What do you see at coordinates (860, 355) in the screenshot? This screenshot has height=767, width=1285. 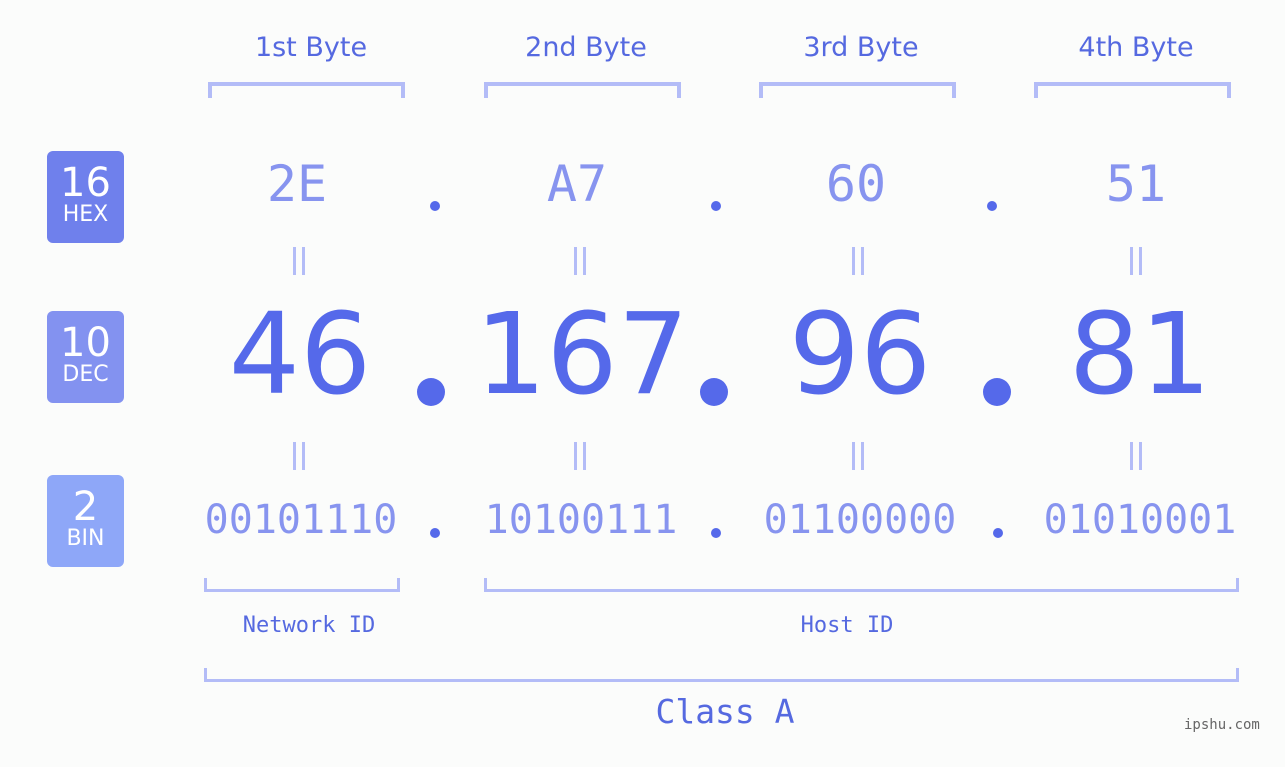 I see `dec-value-3: 96` at bounding box center [860, 355].